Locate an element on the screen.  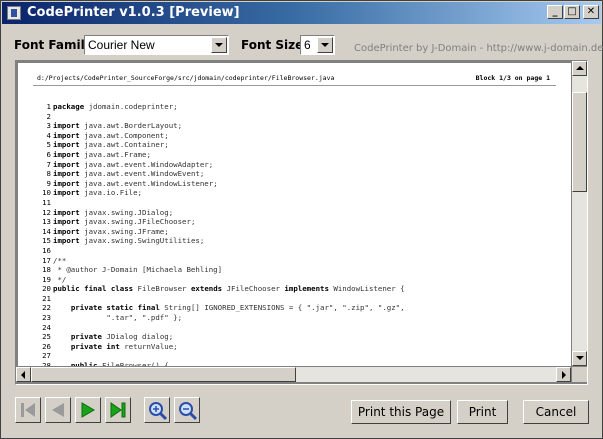
line-text: public FileBrowser() { is located at coordinates (119, 363).